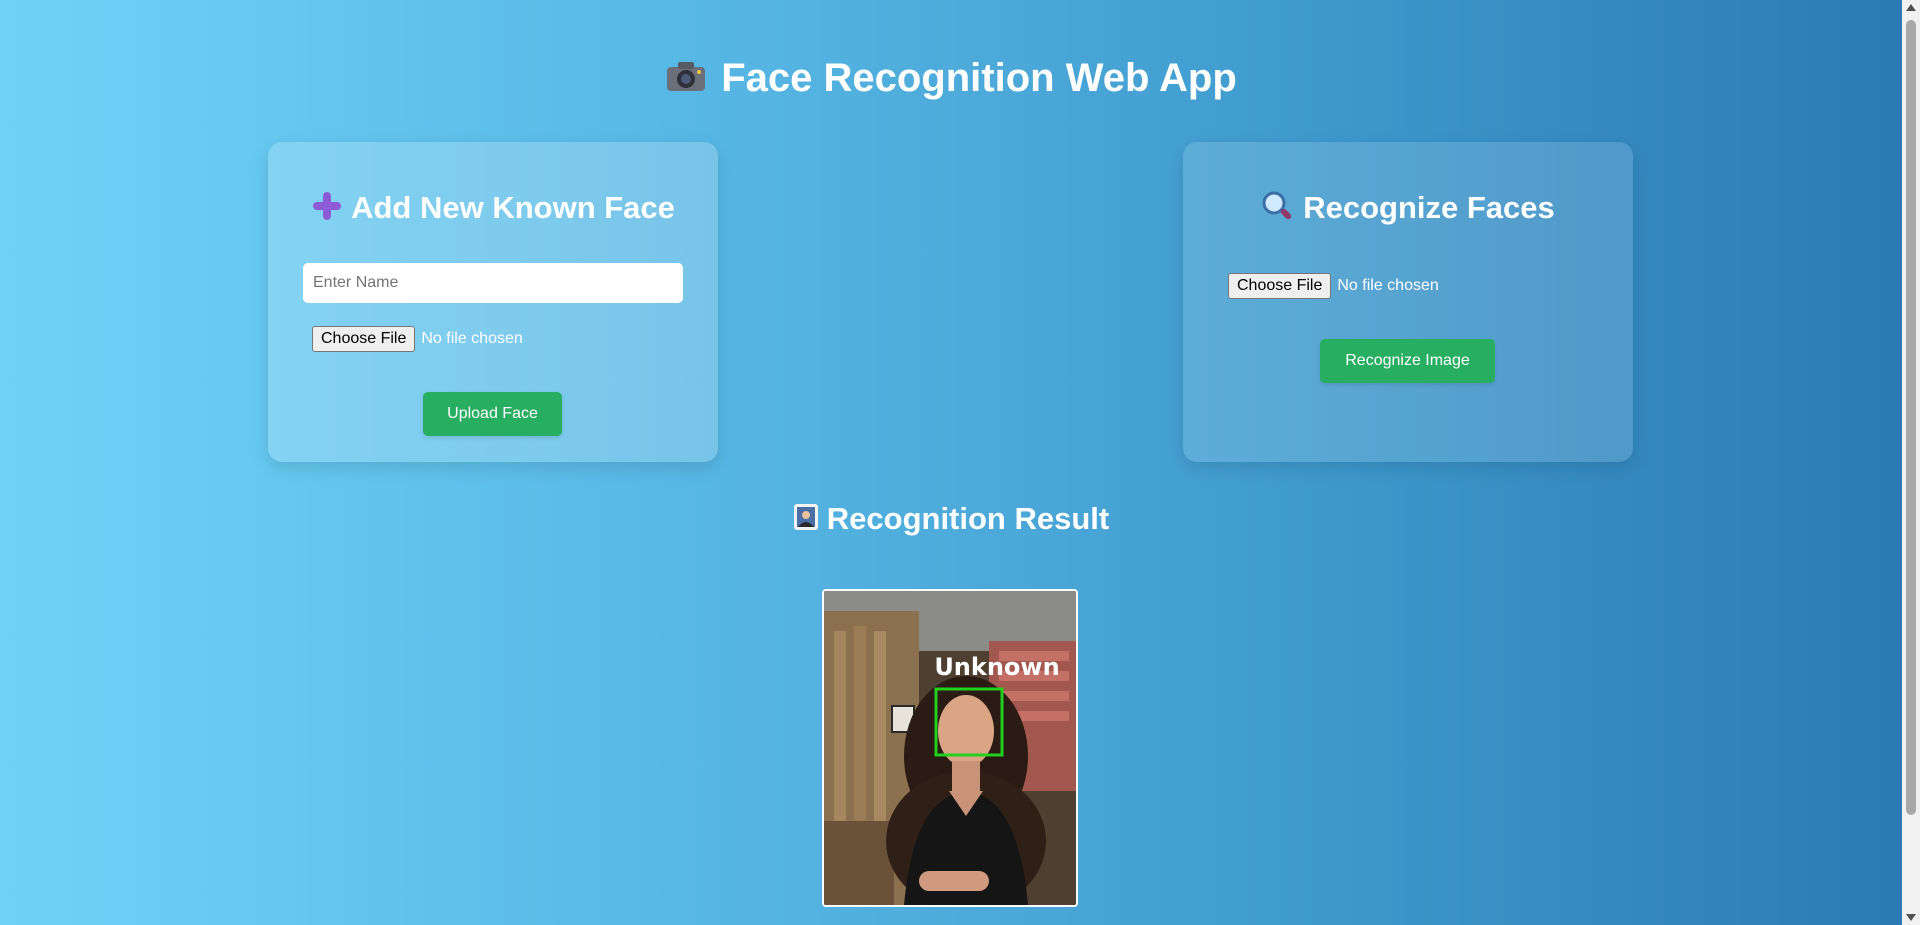  Describe the element at coordinates (493, 283) in the screenshot. I see `name-input` at that location.